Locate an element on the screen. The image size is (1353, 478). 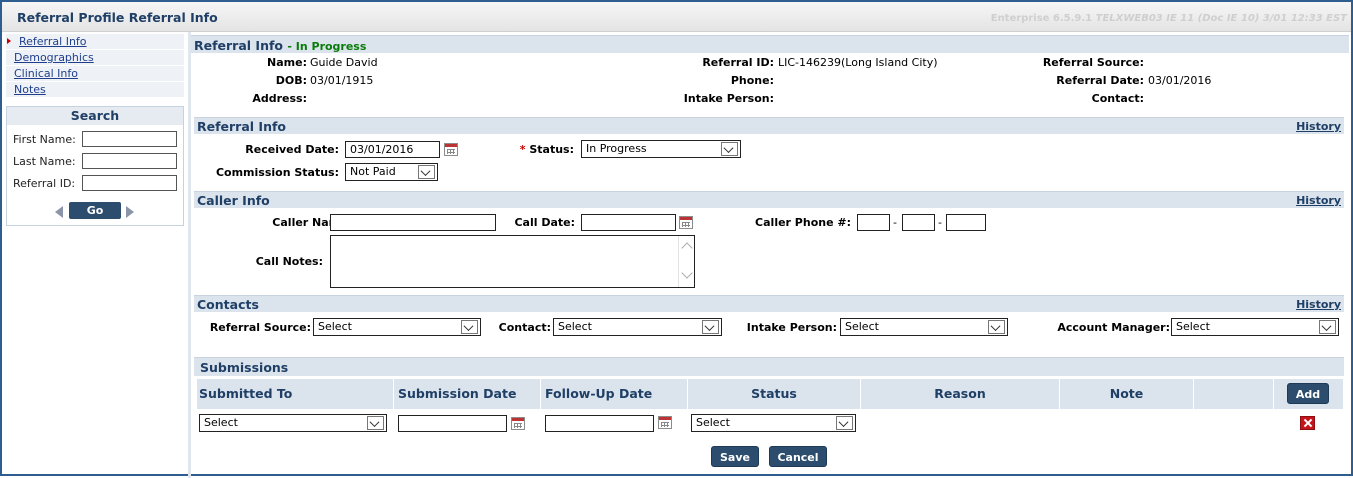
referral-info-section-header: Referral Info History is located at coordinates (769, 125).